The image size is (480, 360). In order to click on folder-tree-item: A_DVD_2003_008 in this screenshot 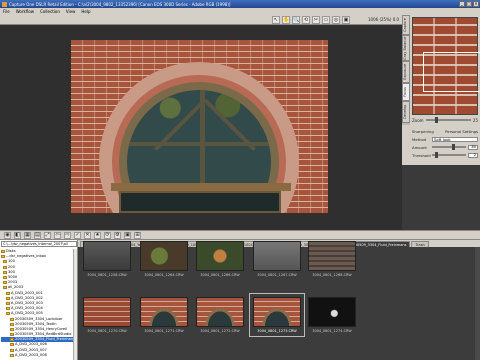, I will do `click(39, 355)`.